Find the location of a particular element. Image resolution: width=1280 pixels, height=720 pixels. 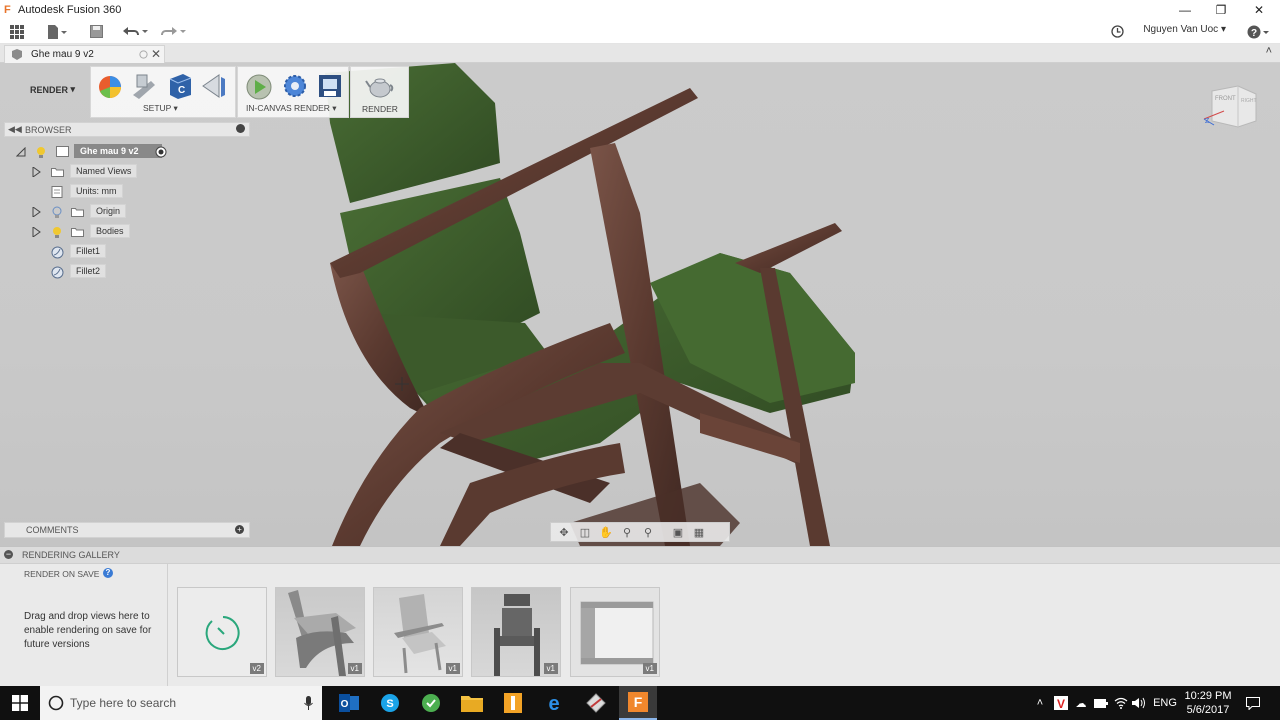

render-settings-button is located at coordinates (295, 86).